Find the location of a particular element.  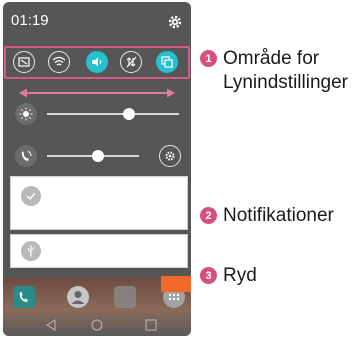

home-icon is located at coordinates (97, 325).